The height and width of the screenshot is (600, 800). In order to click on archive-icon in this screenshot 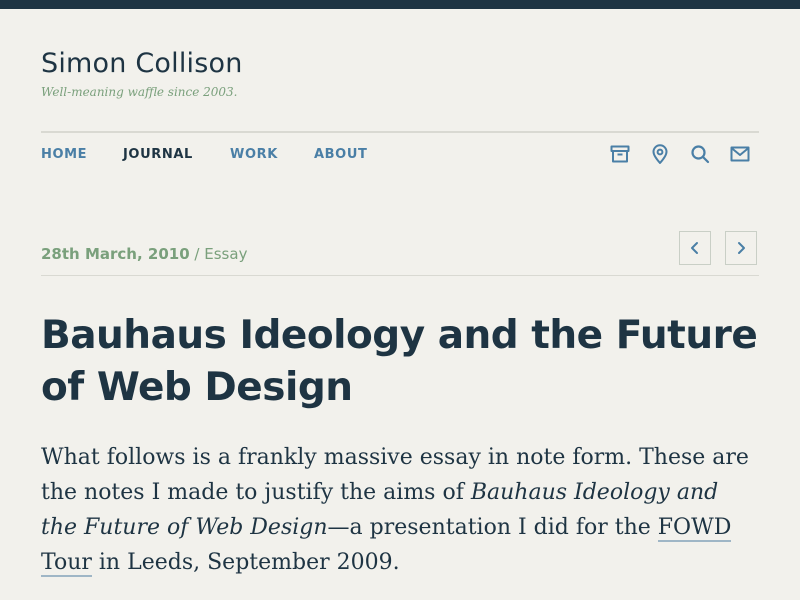, I will do `click(620, 154)`.